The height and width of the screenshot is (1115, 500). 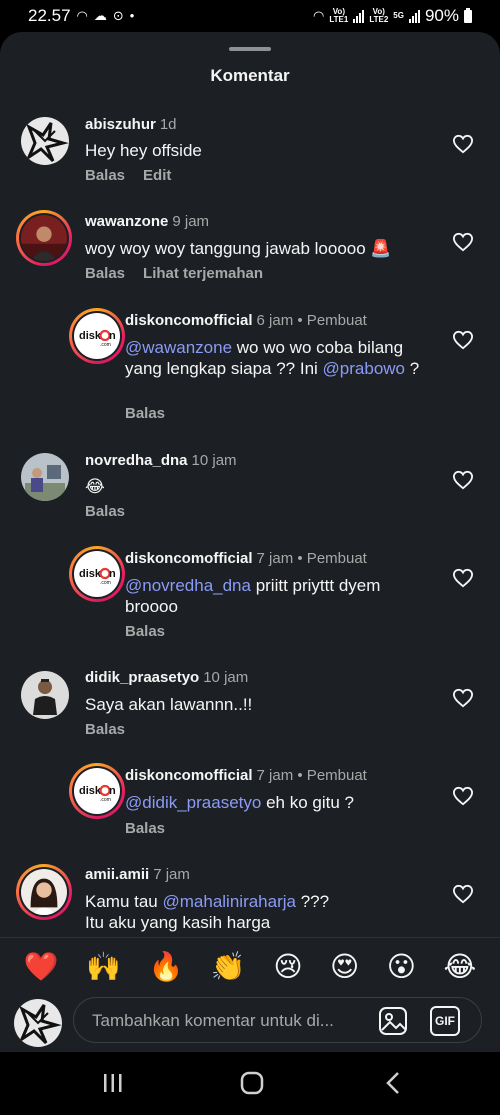 What do you see at coordinates (143, 150) in the screenshot?
I see `comment-text: Hey hey offside` at bounding box center [143, 150].